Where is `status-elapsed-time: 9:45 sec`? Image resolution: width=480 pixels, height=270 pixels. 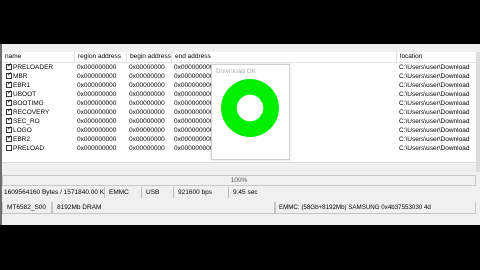
status-elapsed-time: 9:45 sec is located at coordinates (245, 192).